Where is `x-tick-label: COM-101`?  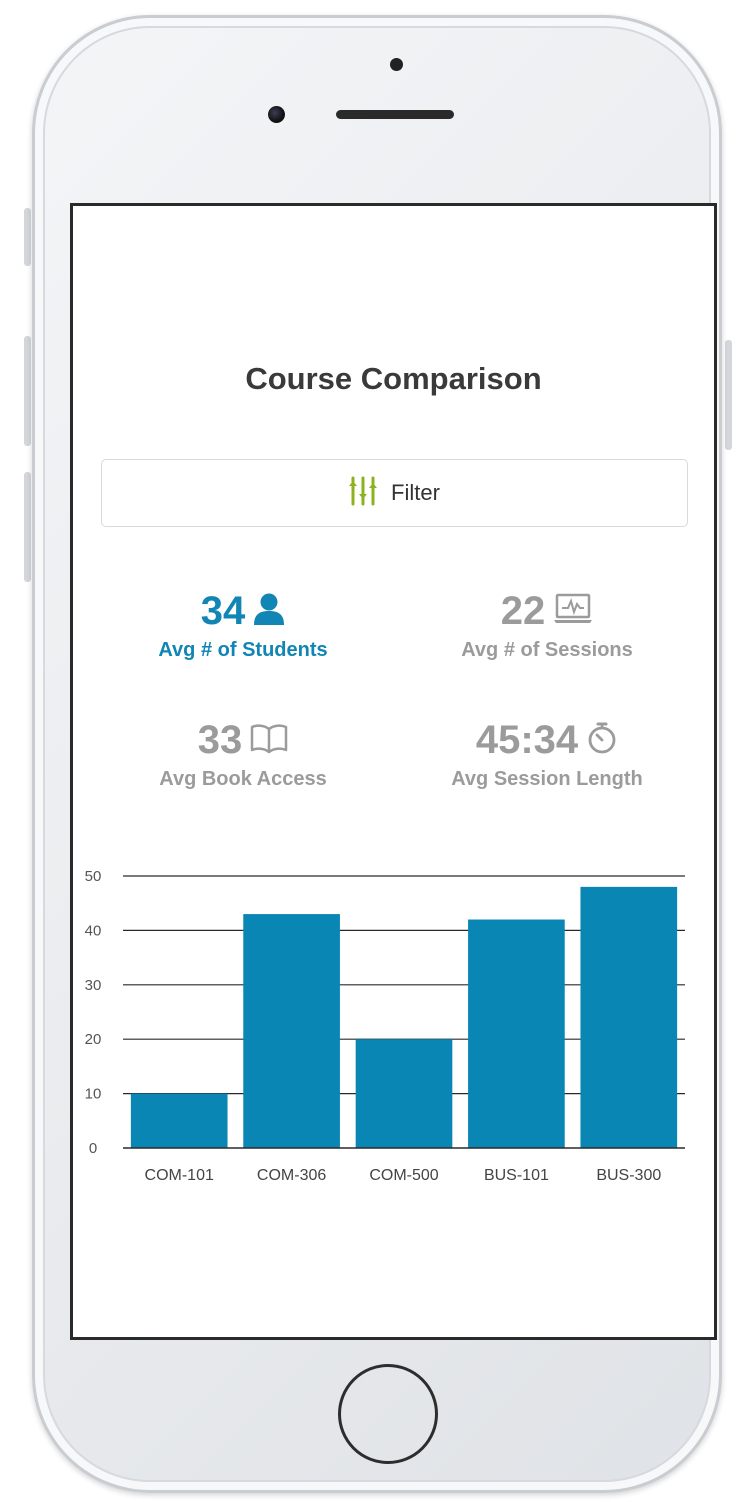 x-tick-label: COM-101 is located at coordinates (179, 1175).